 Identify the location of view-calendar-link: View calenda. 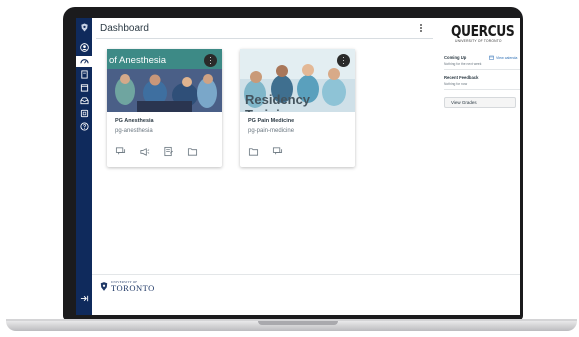
(503, 57).